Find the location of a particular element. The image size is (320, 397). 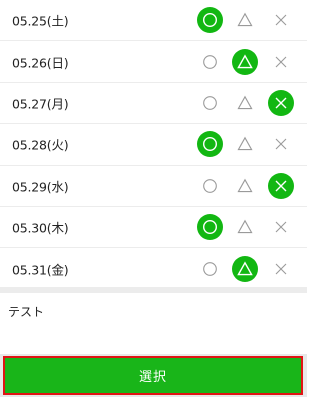

date-row: 05.28(火) is located at coordinates (153, 145).